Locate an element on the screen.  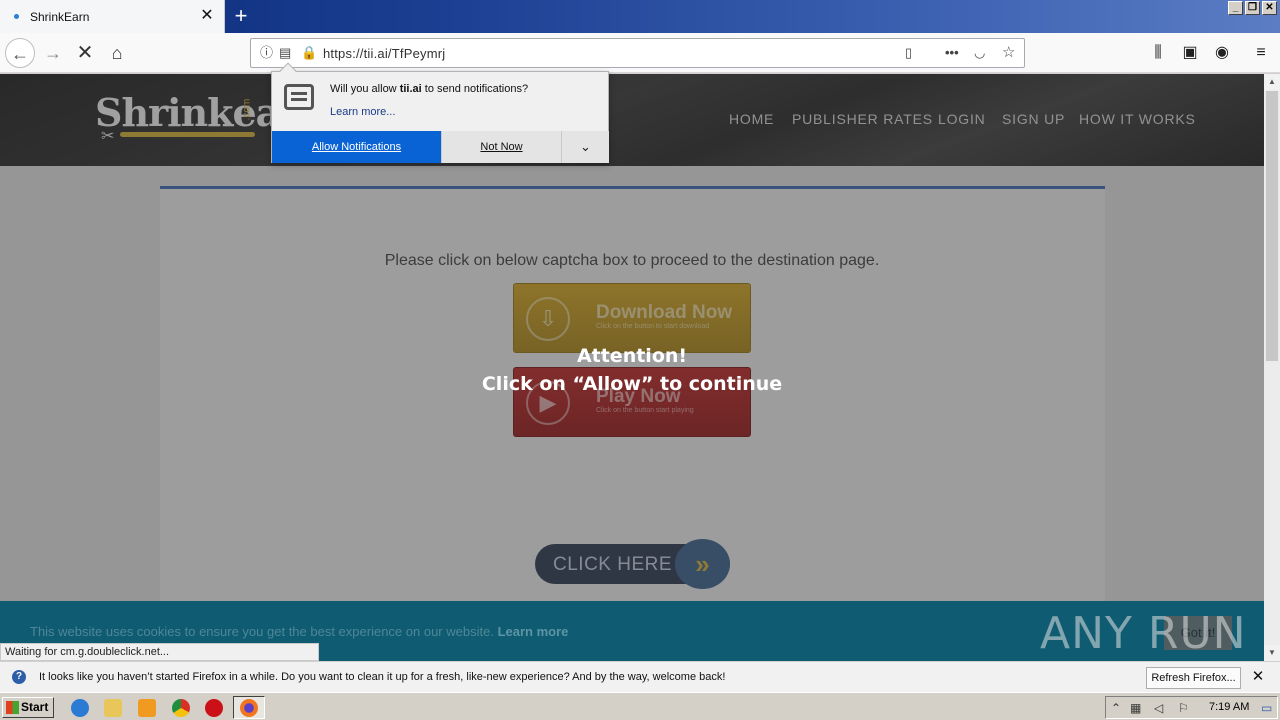
close-window-button: ✕ is located at coordinates (1269, 8).